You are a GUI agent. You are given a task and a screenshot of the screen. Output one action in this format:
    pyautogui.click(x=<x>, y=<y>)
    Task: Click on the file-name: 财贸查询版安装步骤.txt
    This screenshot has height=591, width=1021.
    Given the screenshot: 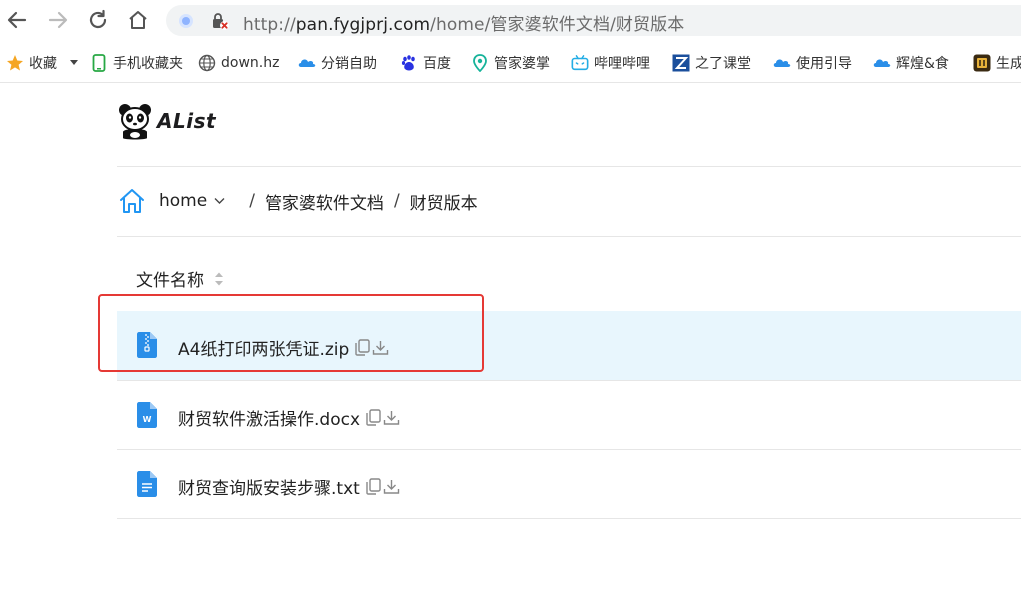 What is the action you would take?
    pyautogui.click(x=289, y=486)
    